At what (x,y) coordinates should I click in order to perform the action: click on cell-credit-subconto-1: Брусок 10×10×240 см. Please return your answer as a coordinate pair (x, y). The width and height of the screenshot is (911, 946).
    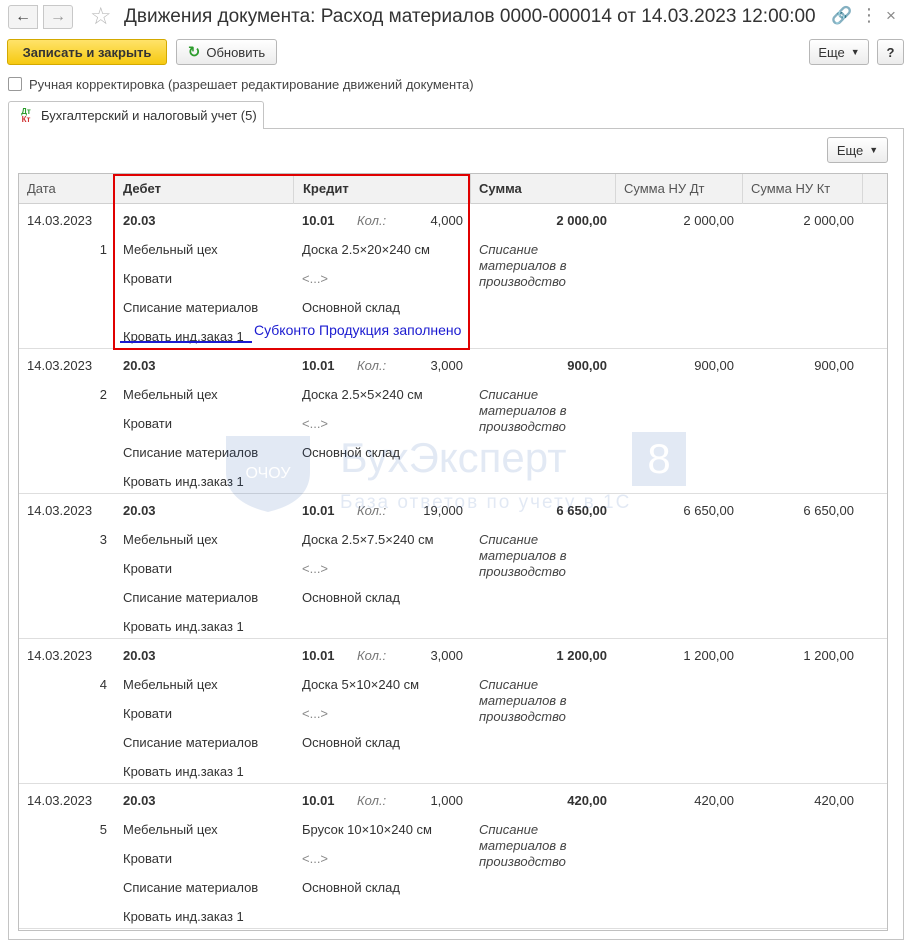
    Looking at the image, I should click on (367, 829).